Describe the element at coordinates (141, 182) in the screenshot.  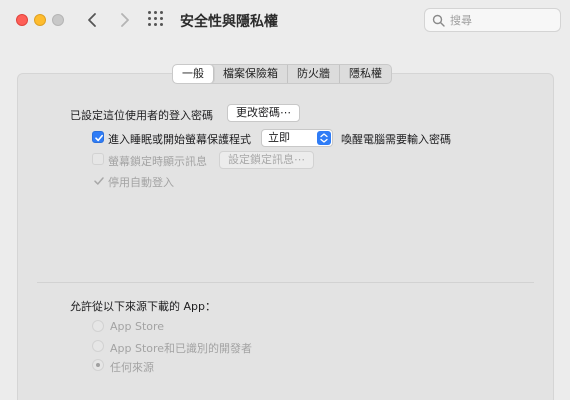
I see `auto-login-label: 停用自動登入` at that location.